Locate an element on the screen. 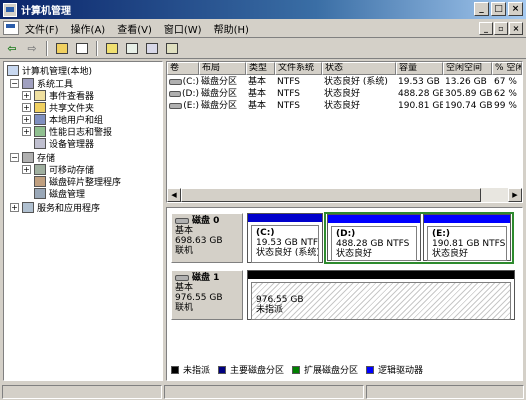 Image resolution: width=526 pixels, height=400 pixels. free-space-cell: 13.26 GB is located at coordinates (466, 82).